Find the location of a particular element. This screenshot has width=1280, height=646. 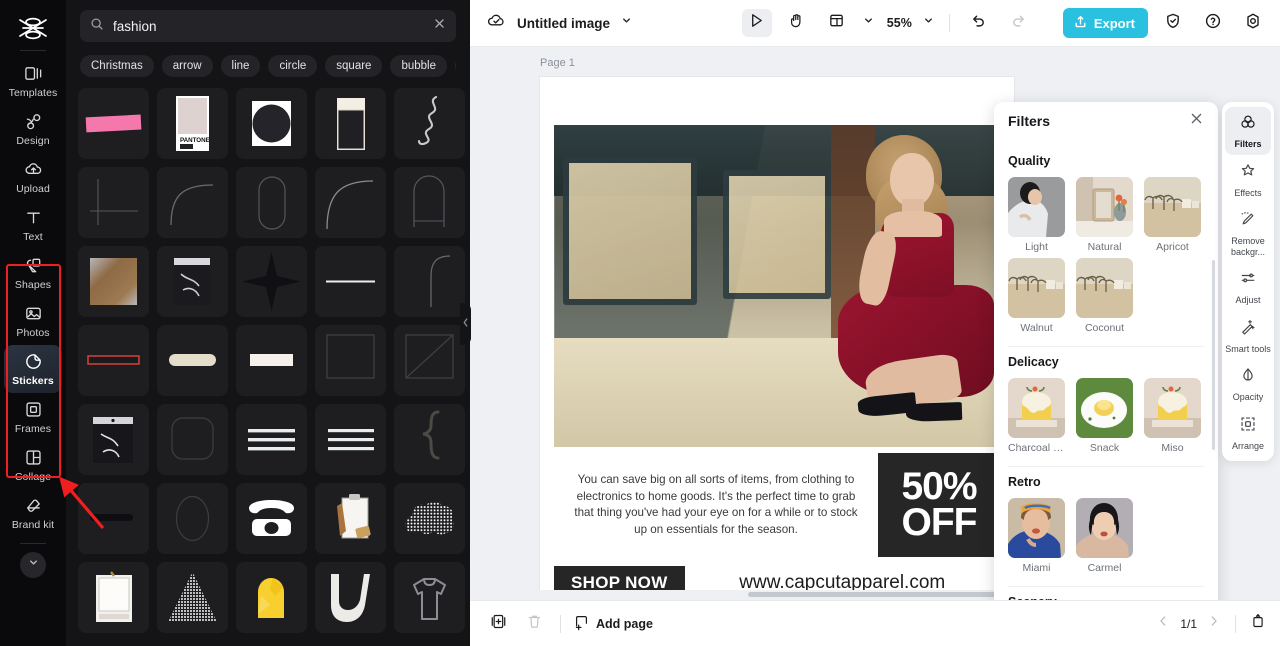

duplicate-page-button is located at coordinates (498, 624).